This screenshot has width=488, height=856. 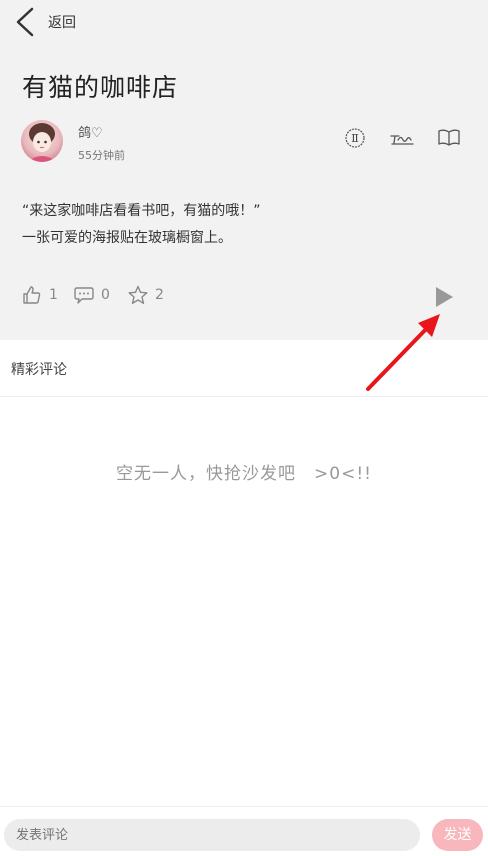 What do you see at coordinates (138, 294) in the screenshot?
I see `star-icon` at bounding box center [138, 294].